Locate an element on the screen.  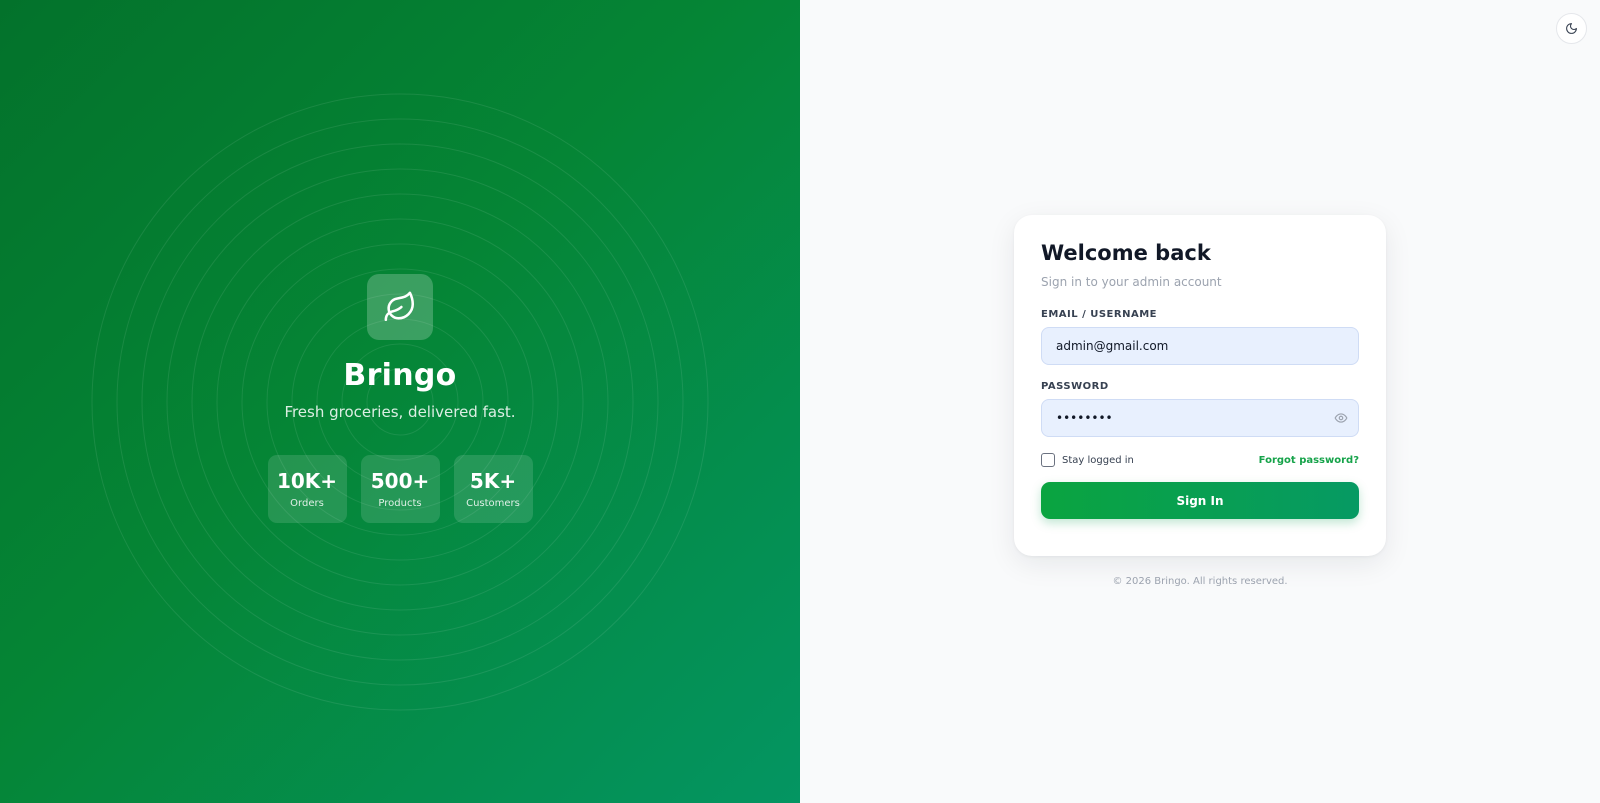
brand-tagline: Fresh groceries, delivered fast. is located at coordinates (400, 412).